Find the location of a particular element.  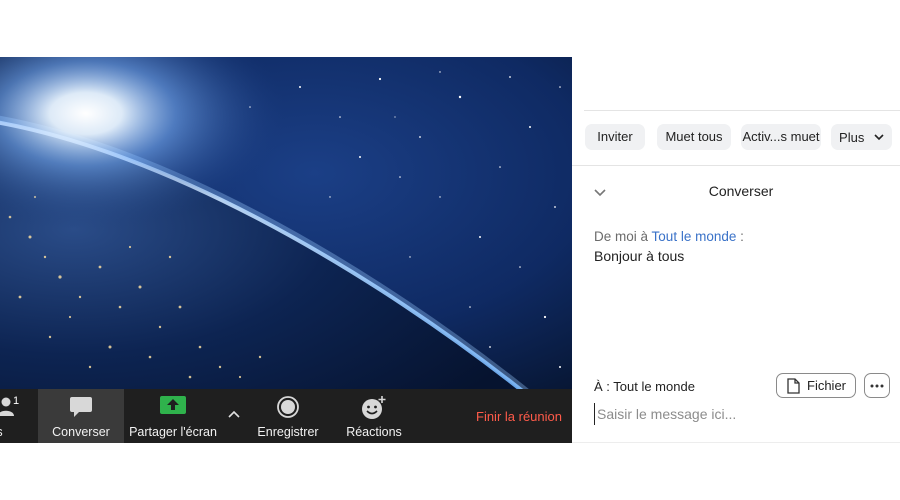

participants-label: pants is located at coordinates (18, 432).